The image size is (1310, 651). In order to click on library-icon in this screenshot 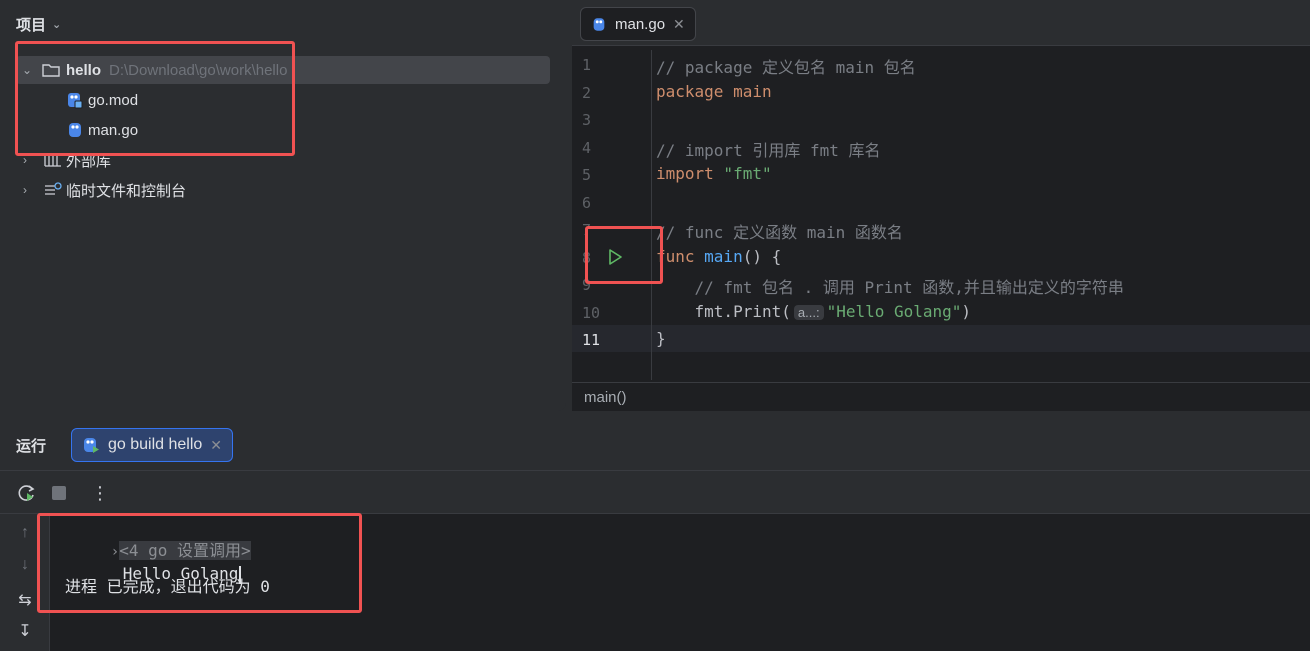, I will do `click(53, 160)`.